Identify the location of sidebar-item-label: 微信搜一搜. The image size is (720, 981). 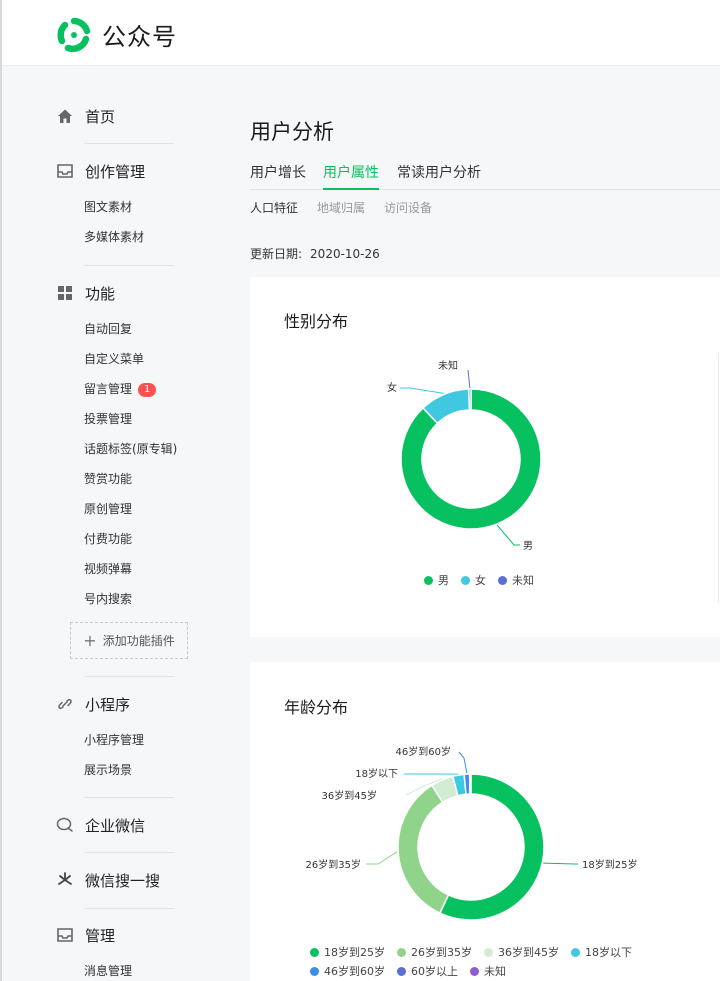
(123, 880).